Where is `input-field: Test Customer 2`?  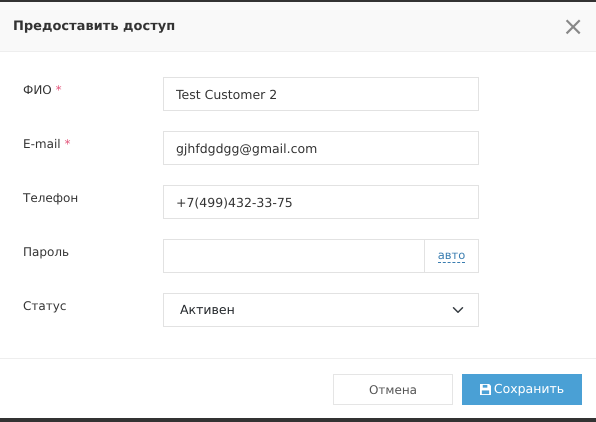 input-field: Test Customer 2 is located at coordinates (321, 94).